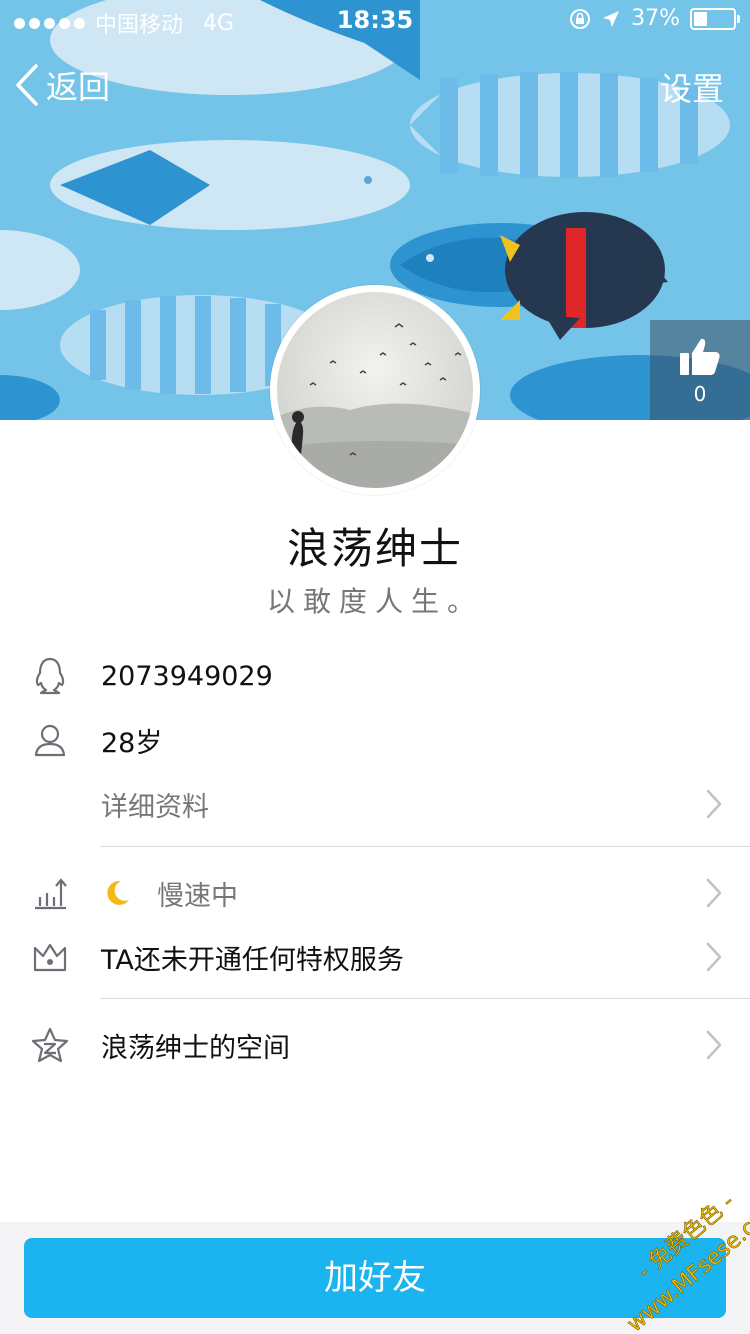 This screenshot has height=1334, width=750. What do you see at coordinates (50, 893) in the screenshot?
I see `level-chart-icon` at bounding box center [50, 893].